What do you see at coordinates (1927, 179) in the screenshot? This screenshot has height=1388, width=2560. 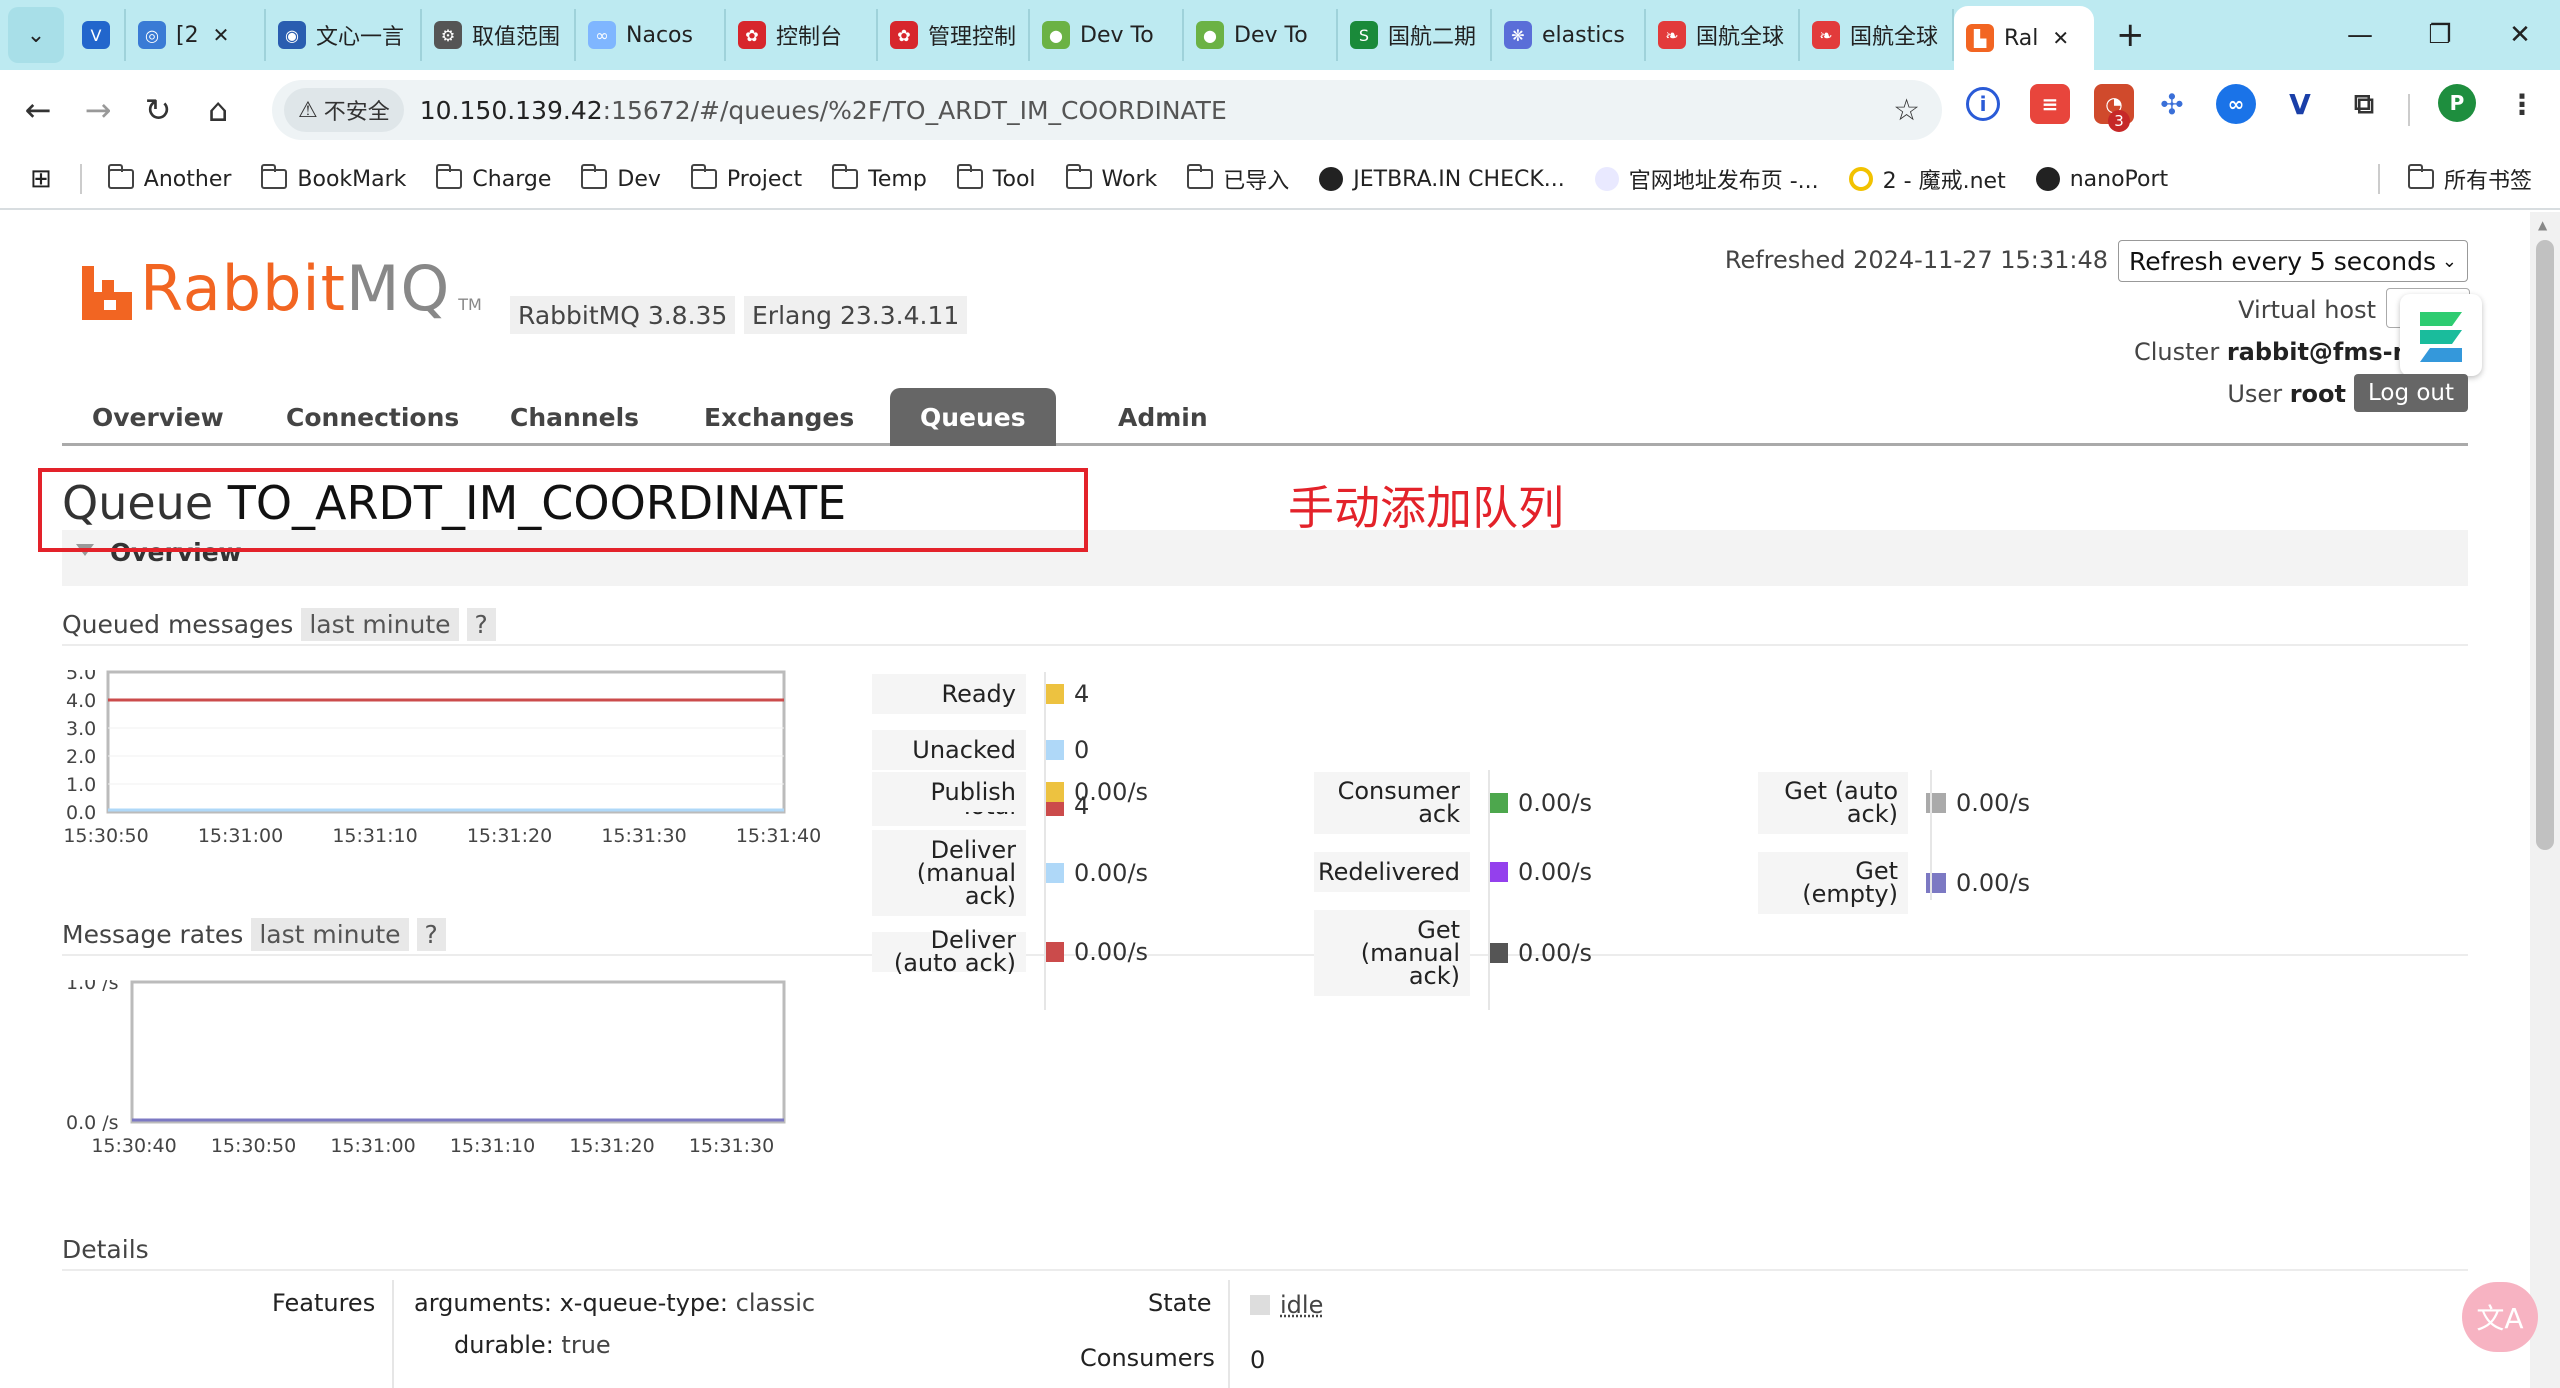 I see `bookmark-item: 2 - 魔戒.net` at bounding box center [1927, 179].